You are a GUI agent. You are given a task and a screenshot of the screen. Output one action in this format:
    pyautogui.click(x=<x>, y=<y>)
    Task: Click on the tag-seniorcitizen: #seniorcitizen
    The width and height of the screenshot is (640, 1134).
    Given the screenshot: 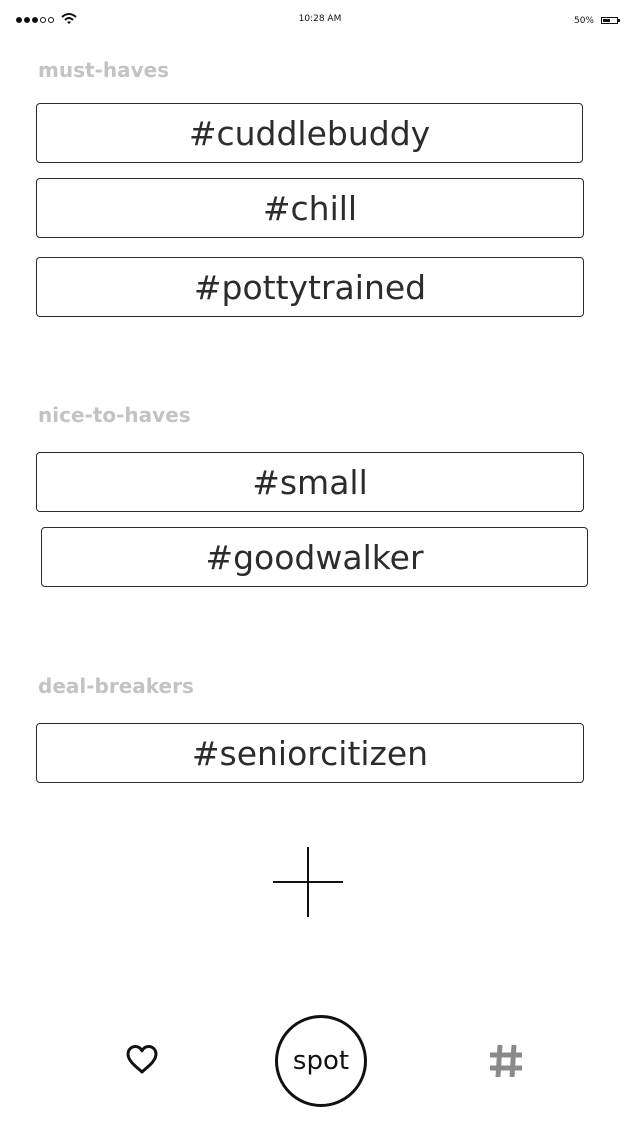 What is the action you would take?
    pyautogui.click(x=310, y=753)
    